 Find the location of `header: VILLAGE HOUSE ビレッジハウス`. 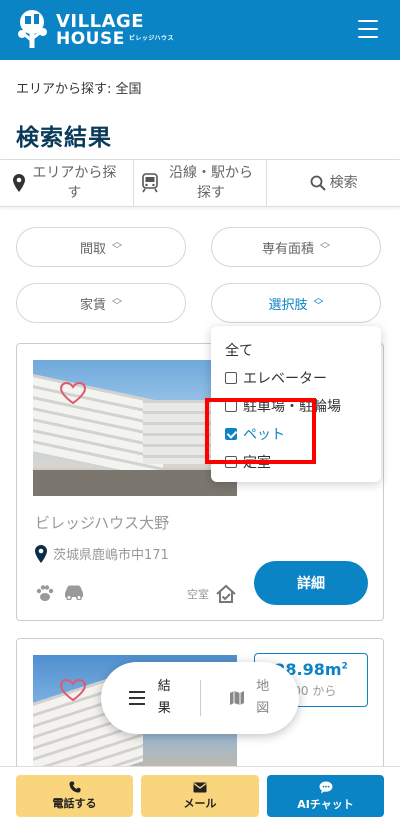

header: VILLAGE HOUSE ビレッジハウス is located at coordinates (200, 30).